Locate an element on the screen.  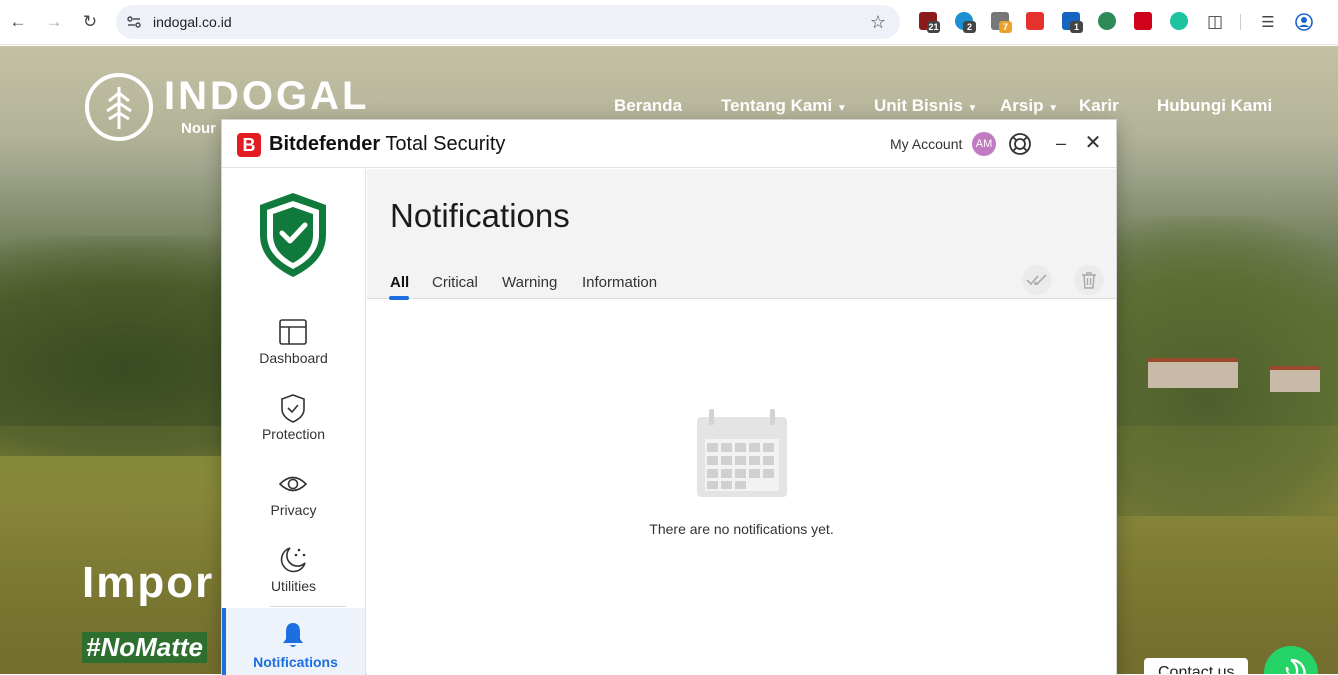
sidebar-item-protection: Protection is located at coordinates (293, 431).